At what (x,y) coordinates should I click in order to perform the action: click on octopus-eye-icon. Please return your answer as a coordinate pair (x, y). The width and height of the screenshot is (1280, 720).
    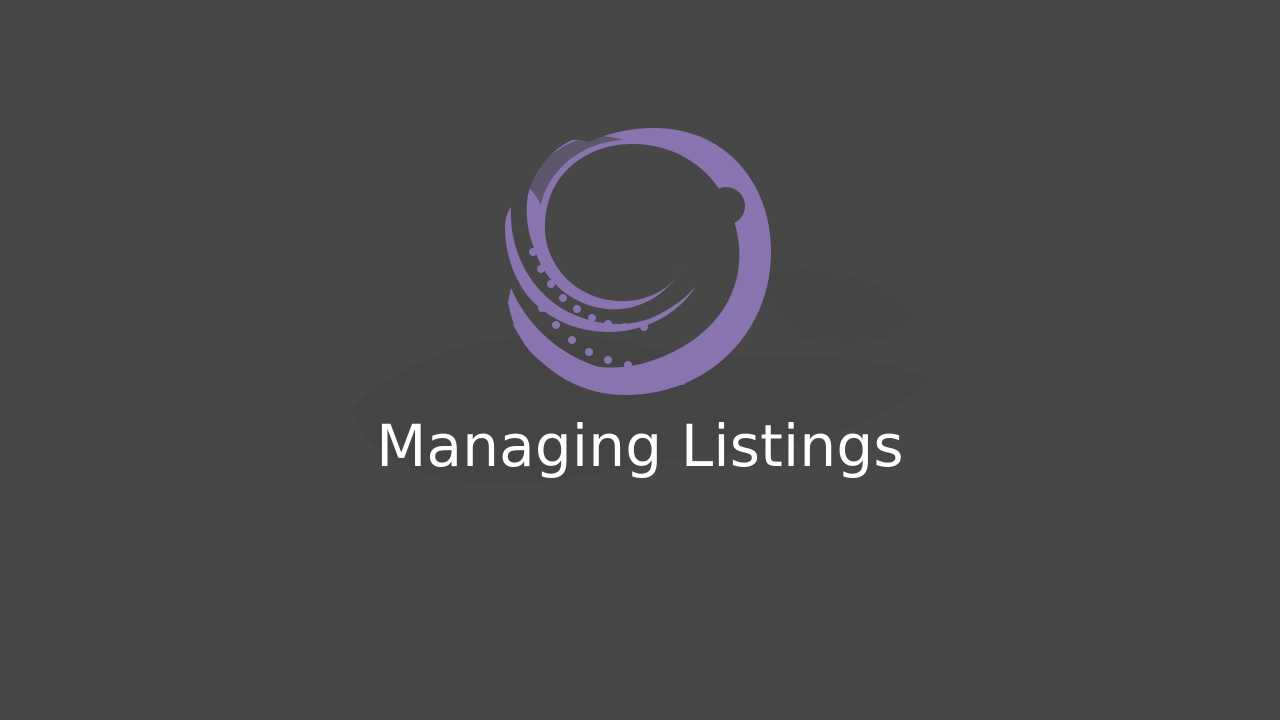
    Looking at the image, I should click on (726, 206).